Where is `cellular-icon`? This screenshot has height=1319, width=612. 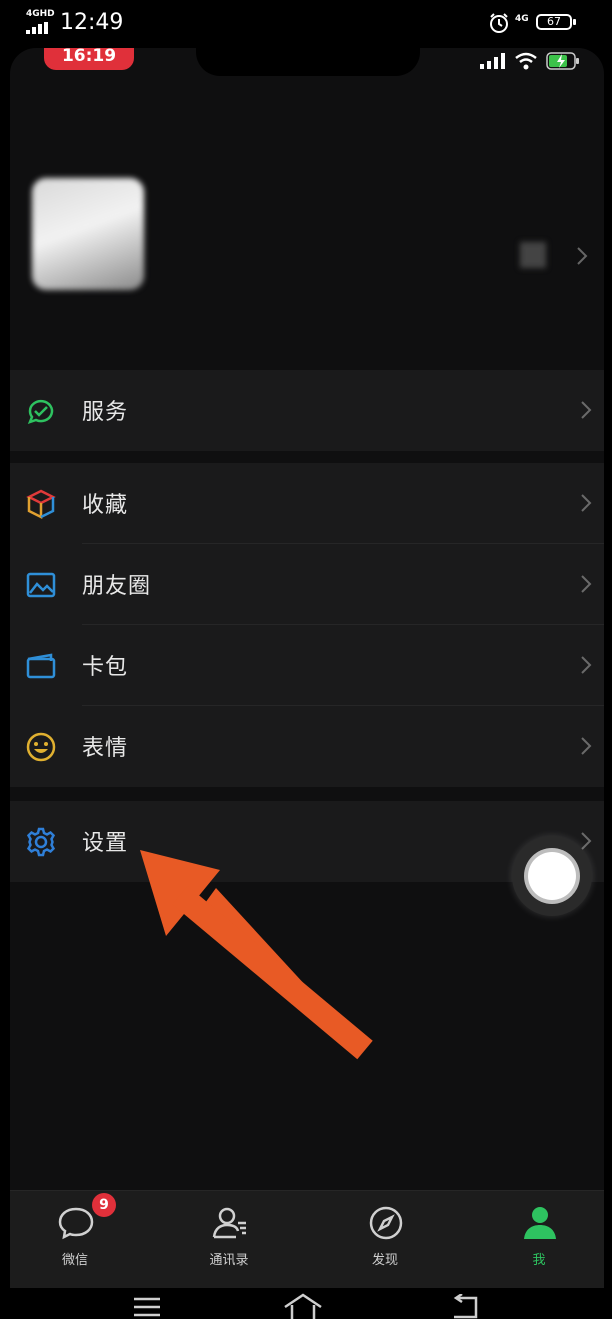
cellular-icon is located at coordinates (492, 61).